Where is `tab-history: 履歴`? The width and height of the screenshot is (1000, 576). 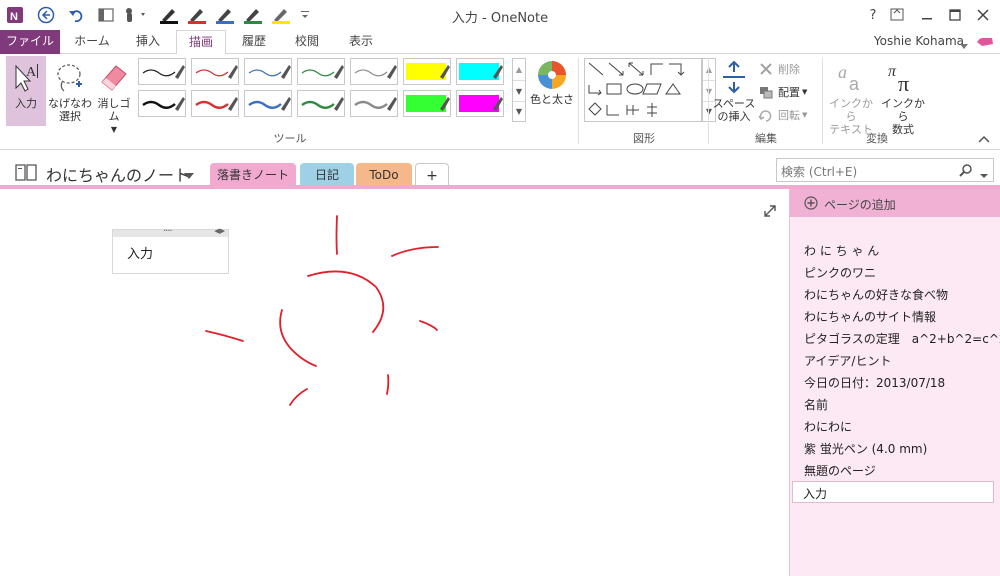 tab-history: 履歴 is located at coordinates (254, 42).